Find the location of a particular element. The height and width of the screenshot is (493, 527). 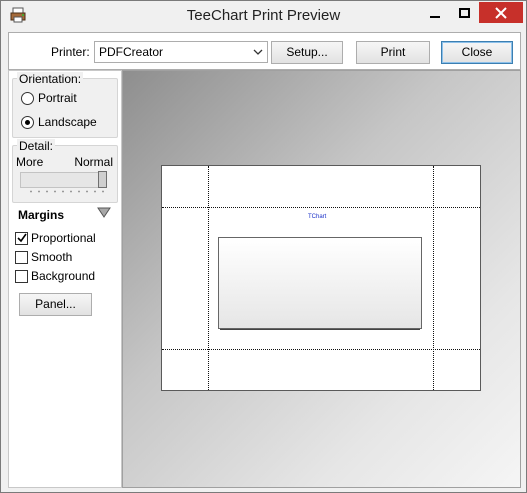

portrait-radio-button is located at coordinates (27, 98).